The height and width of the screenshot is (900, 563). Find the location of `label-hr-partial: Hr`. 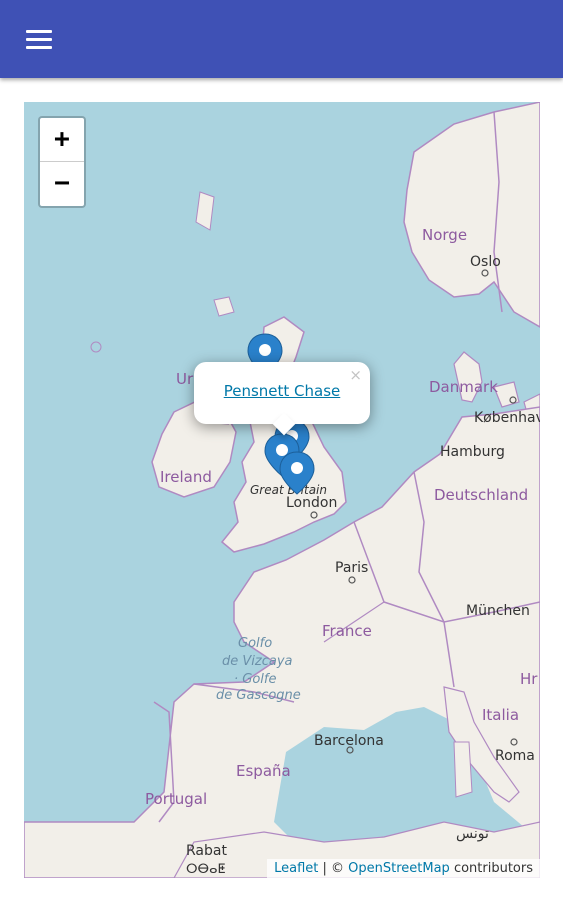

label-hr-partial: Hr is located at coordinates (529, 679).